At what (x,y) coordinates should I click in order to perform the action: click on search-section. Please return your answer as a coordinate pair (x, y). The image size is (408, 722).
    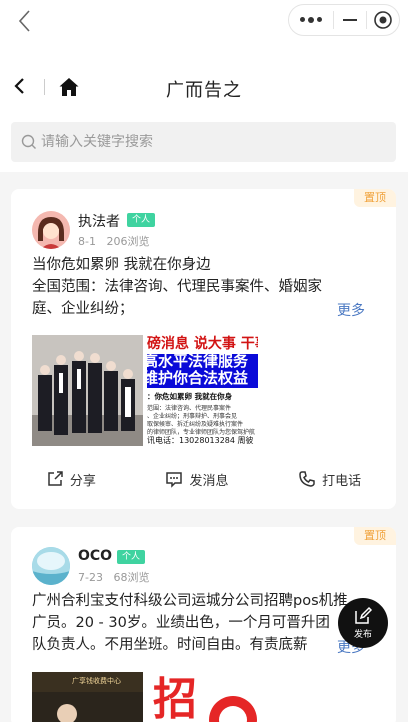
    Looking at the image, I should click on (204, 141).